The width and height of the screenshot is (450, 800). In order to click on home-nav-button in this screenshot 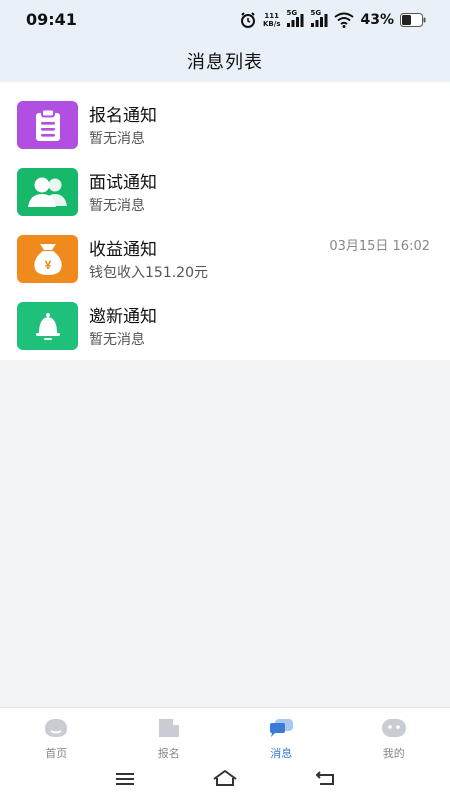, I will do `click(225, 780)`.